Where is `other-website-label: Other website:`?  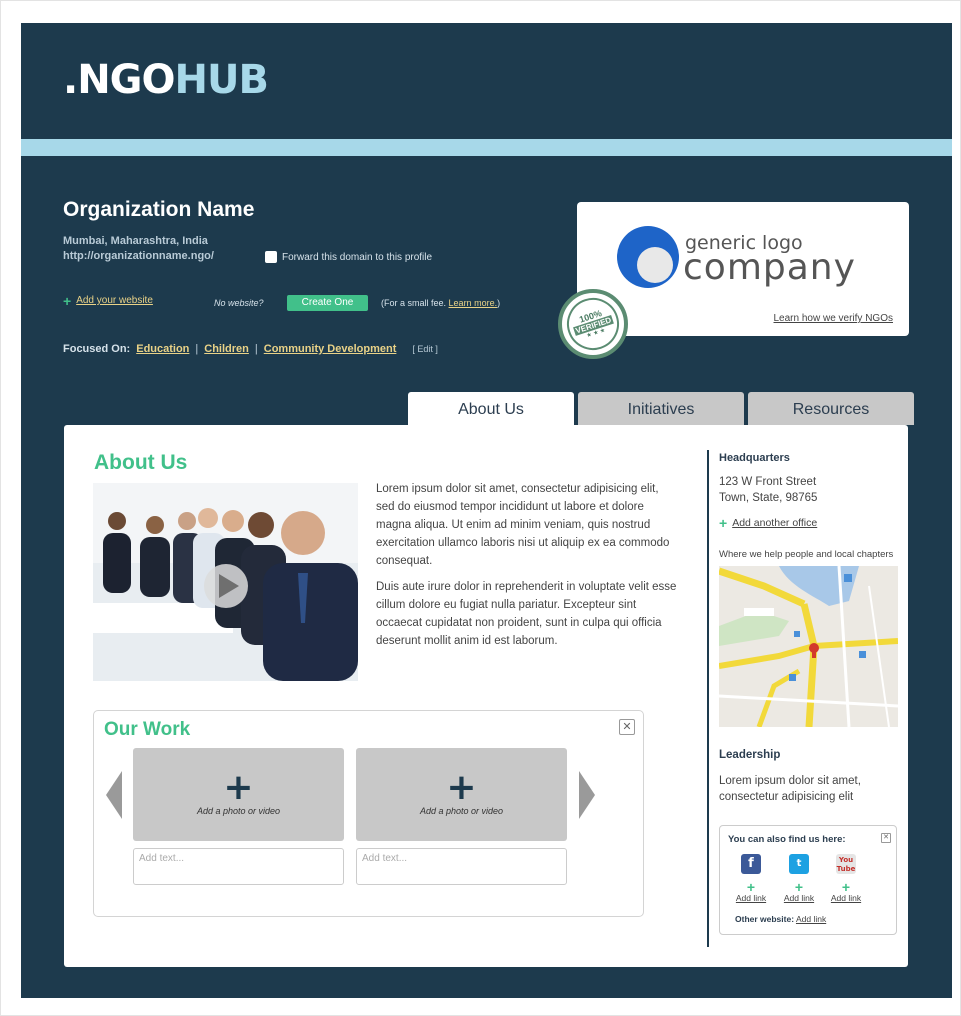 other-website-label: Other website: is located at coordinates (765, 919).